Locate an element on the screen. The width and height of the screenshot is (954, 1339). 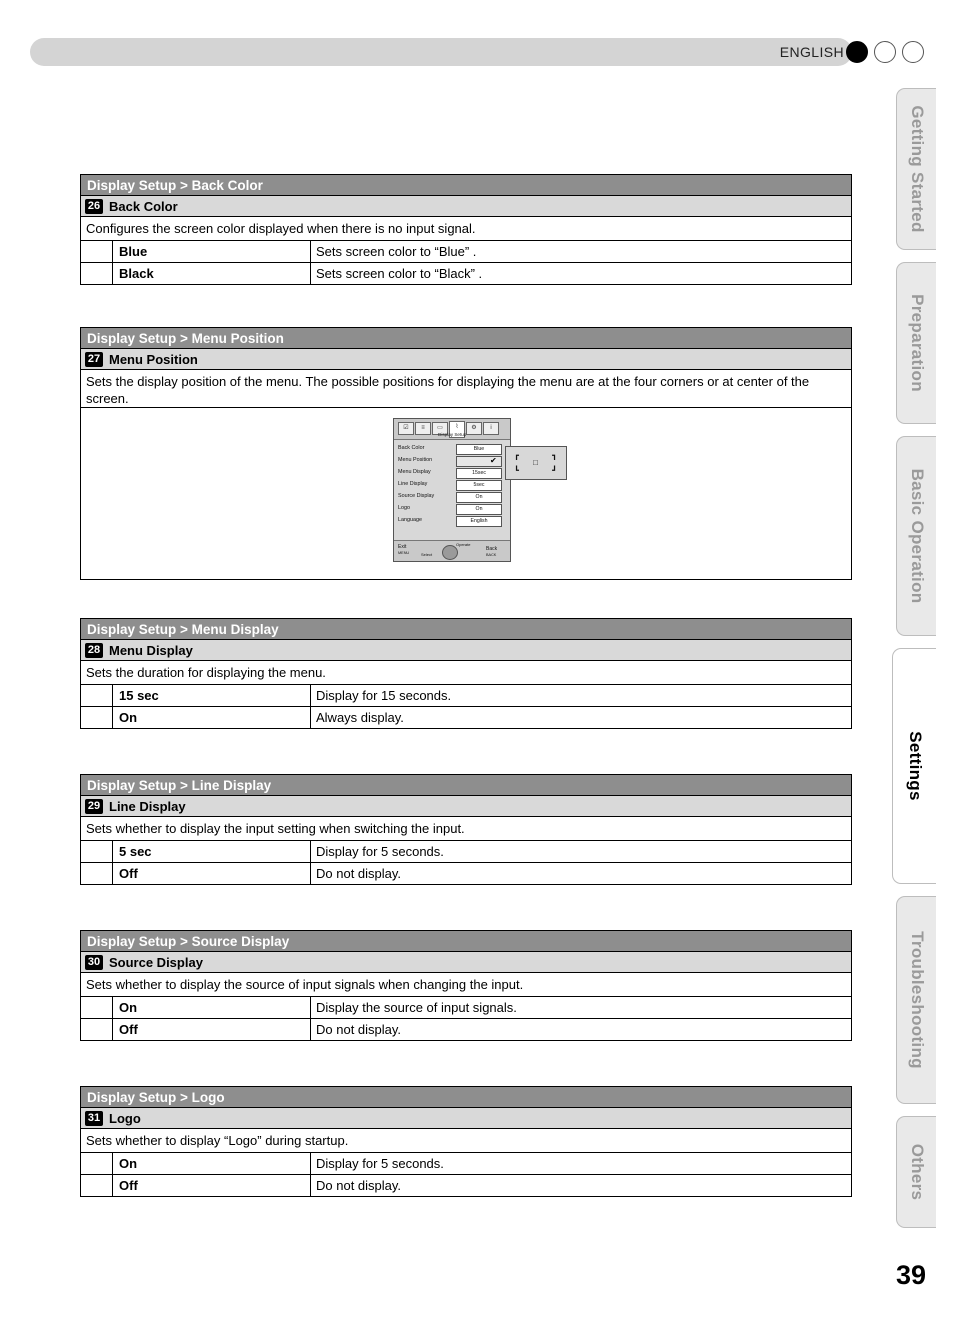
osd-position-check-icon: ✔ is located at coordinates (493, 460).